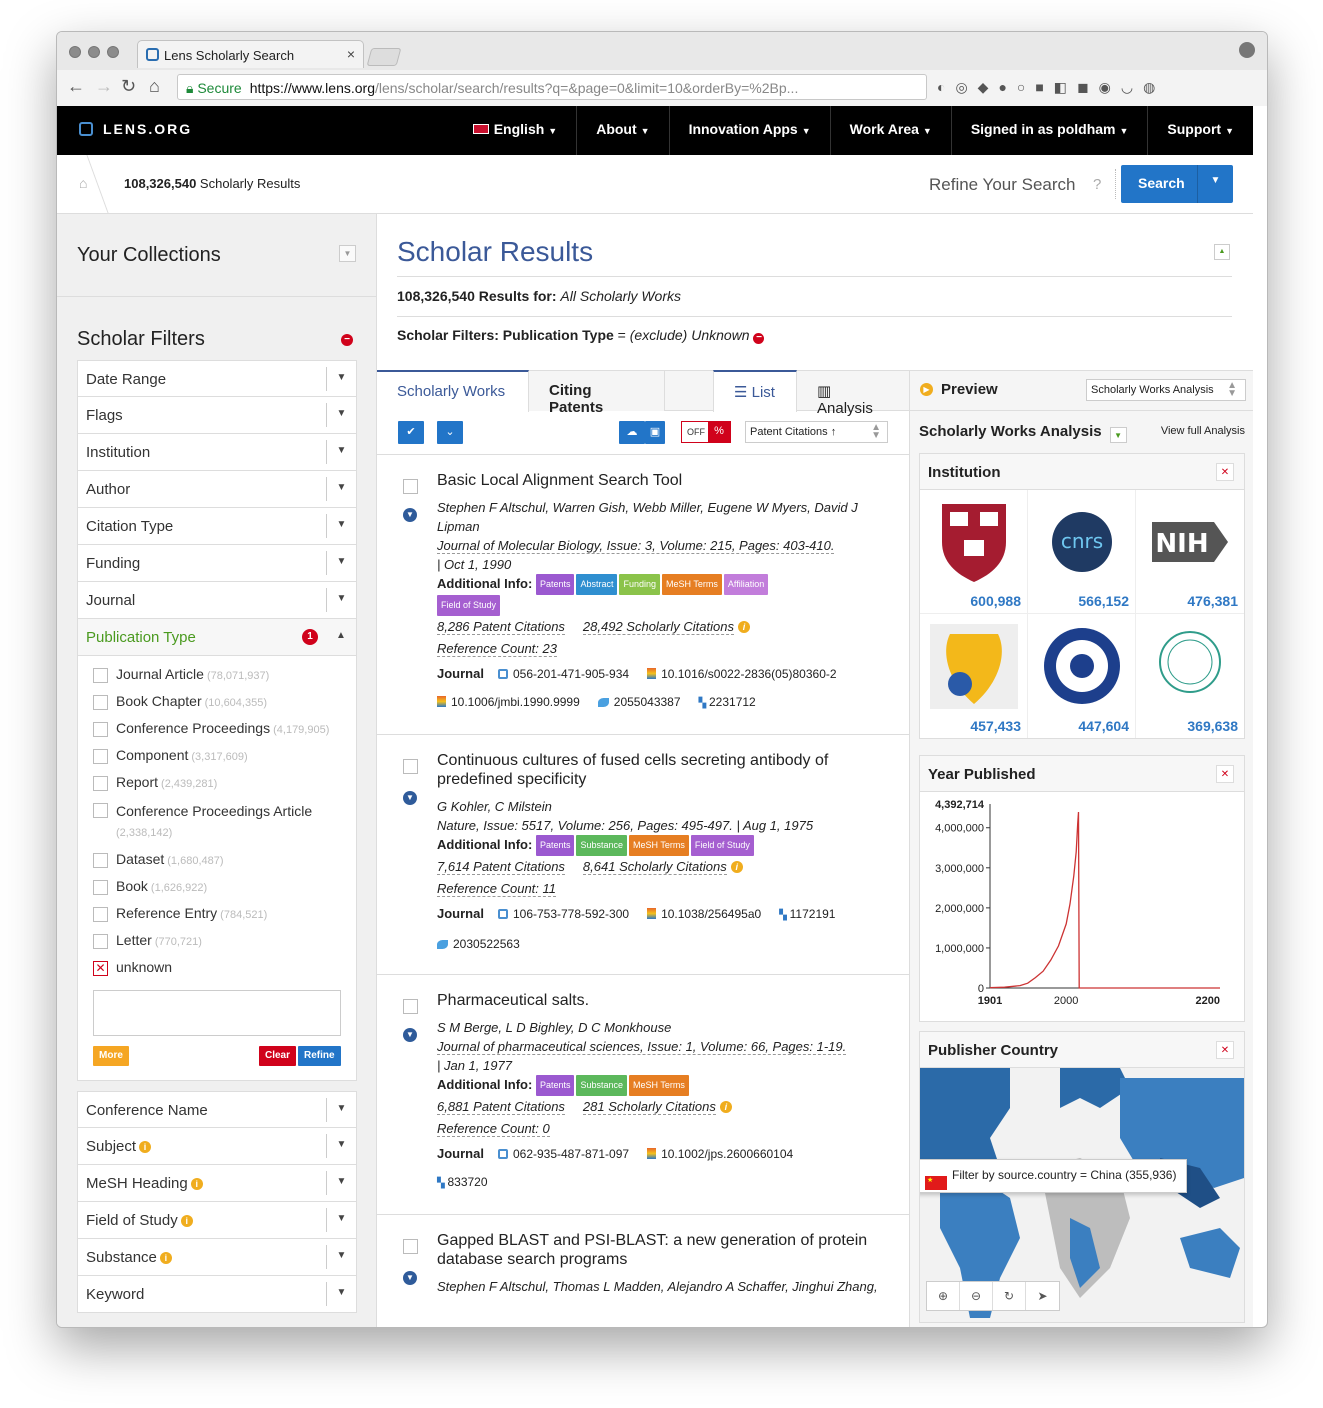  What do you see at coordinates (411, 432) in the screenshot?
I see `select-all-icon: ✔` at bounding box center [411, 432].